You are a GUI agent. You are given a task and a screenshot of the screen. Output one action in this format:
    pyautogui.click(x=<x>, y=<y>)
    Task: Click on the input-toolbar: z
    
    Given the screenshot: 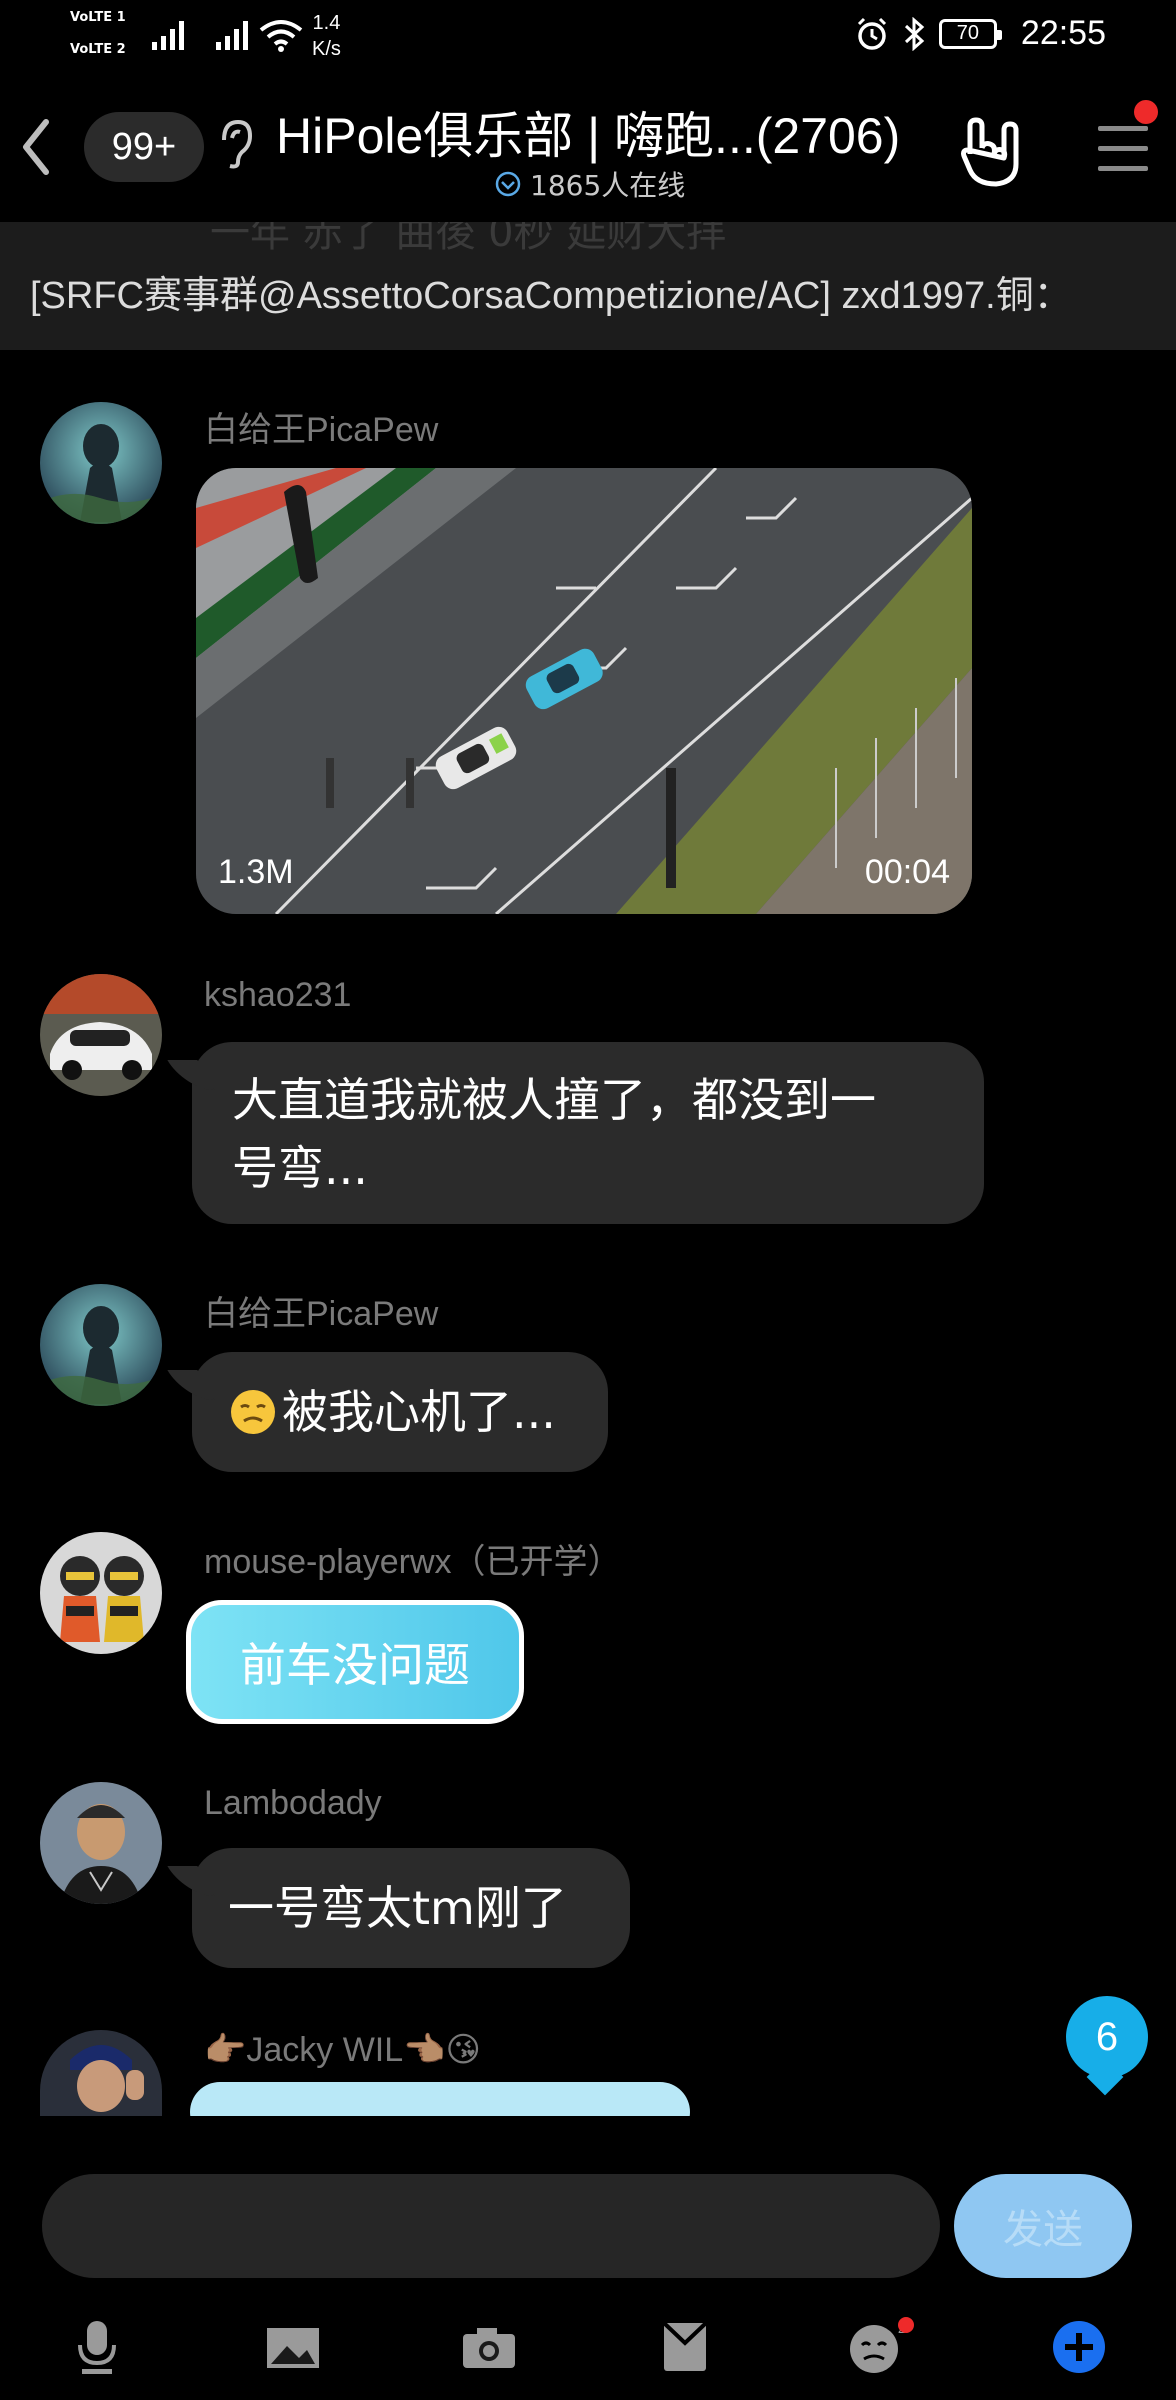 What is the action you would take?
    pyautogui.click(x=588, y=2352)
    